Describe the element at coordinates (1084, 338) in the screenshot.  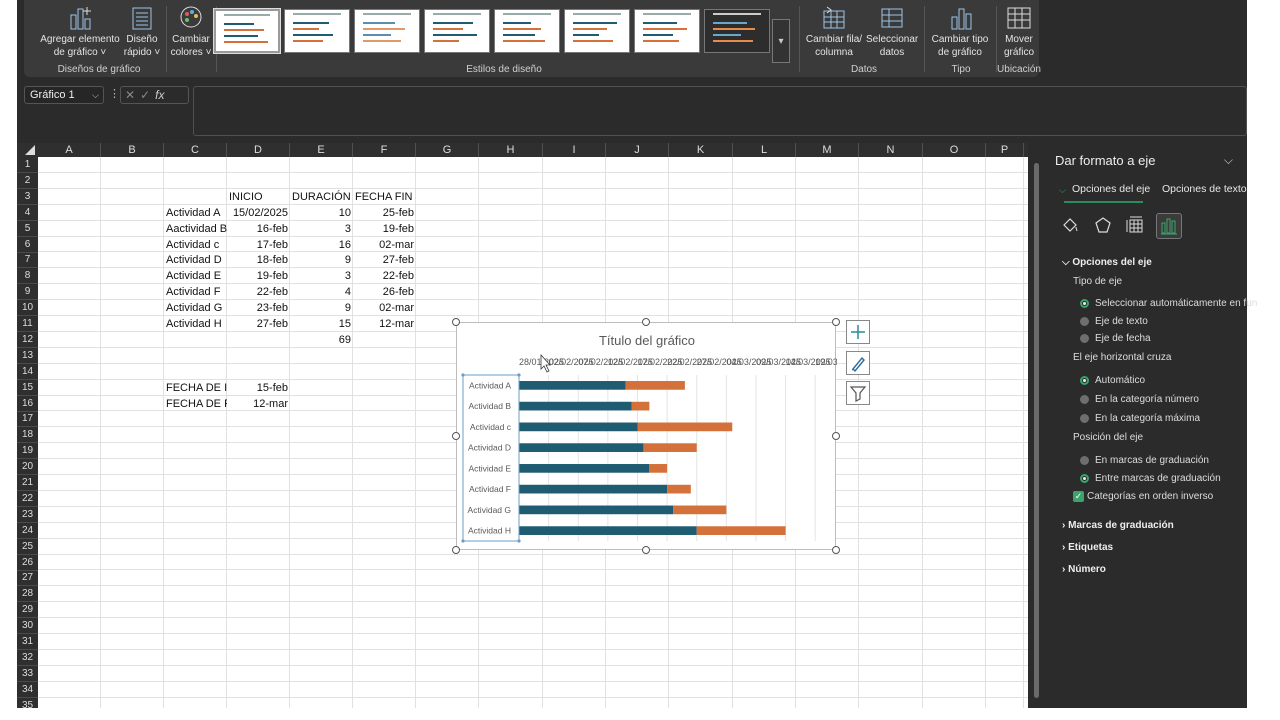
I see `radio-date-axis` at that location.